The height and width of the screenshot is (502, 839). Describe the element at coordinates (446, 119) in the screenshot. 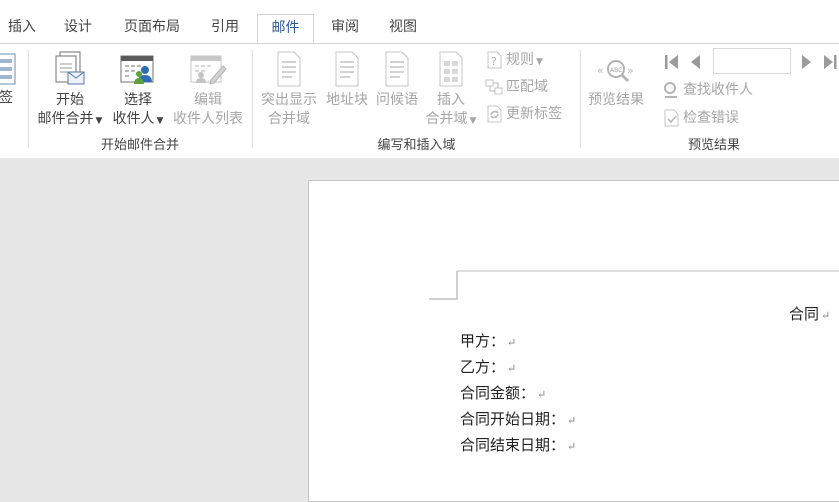

I see `insert-merge-field-line2: 合并域` at that location.